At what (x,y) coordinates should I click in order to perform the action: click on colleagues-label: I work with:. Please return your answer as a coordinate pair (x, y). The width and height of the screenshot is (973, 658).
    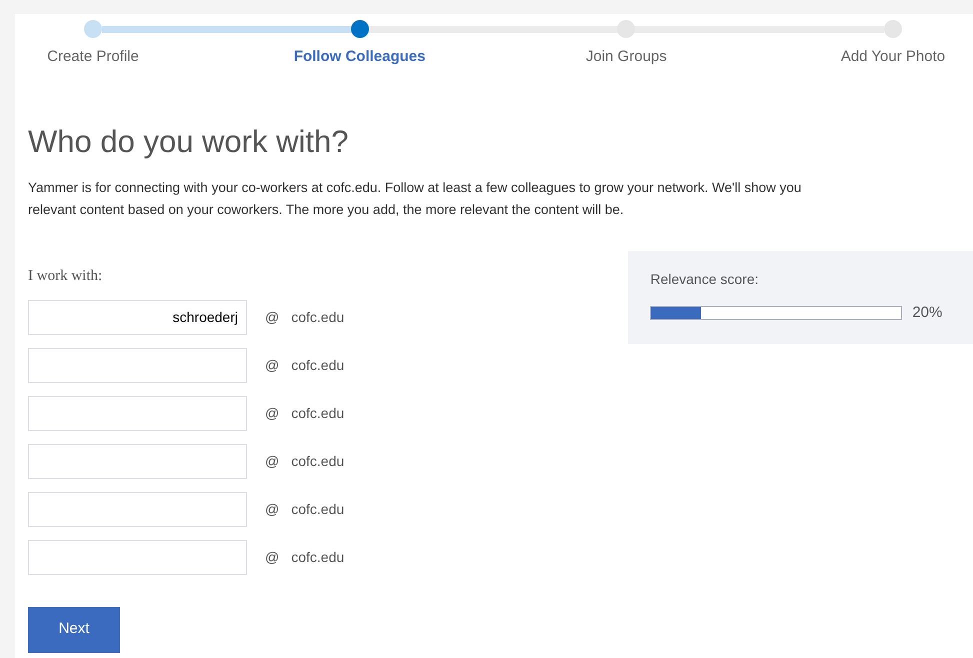
    Looking at the image, I should click on (65, 276).